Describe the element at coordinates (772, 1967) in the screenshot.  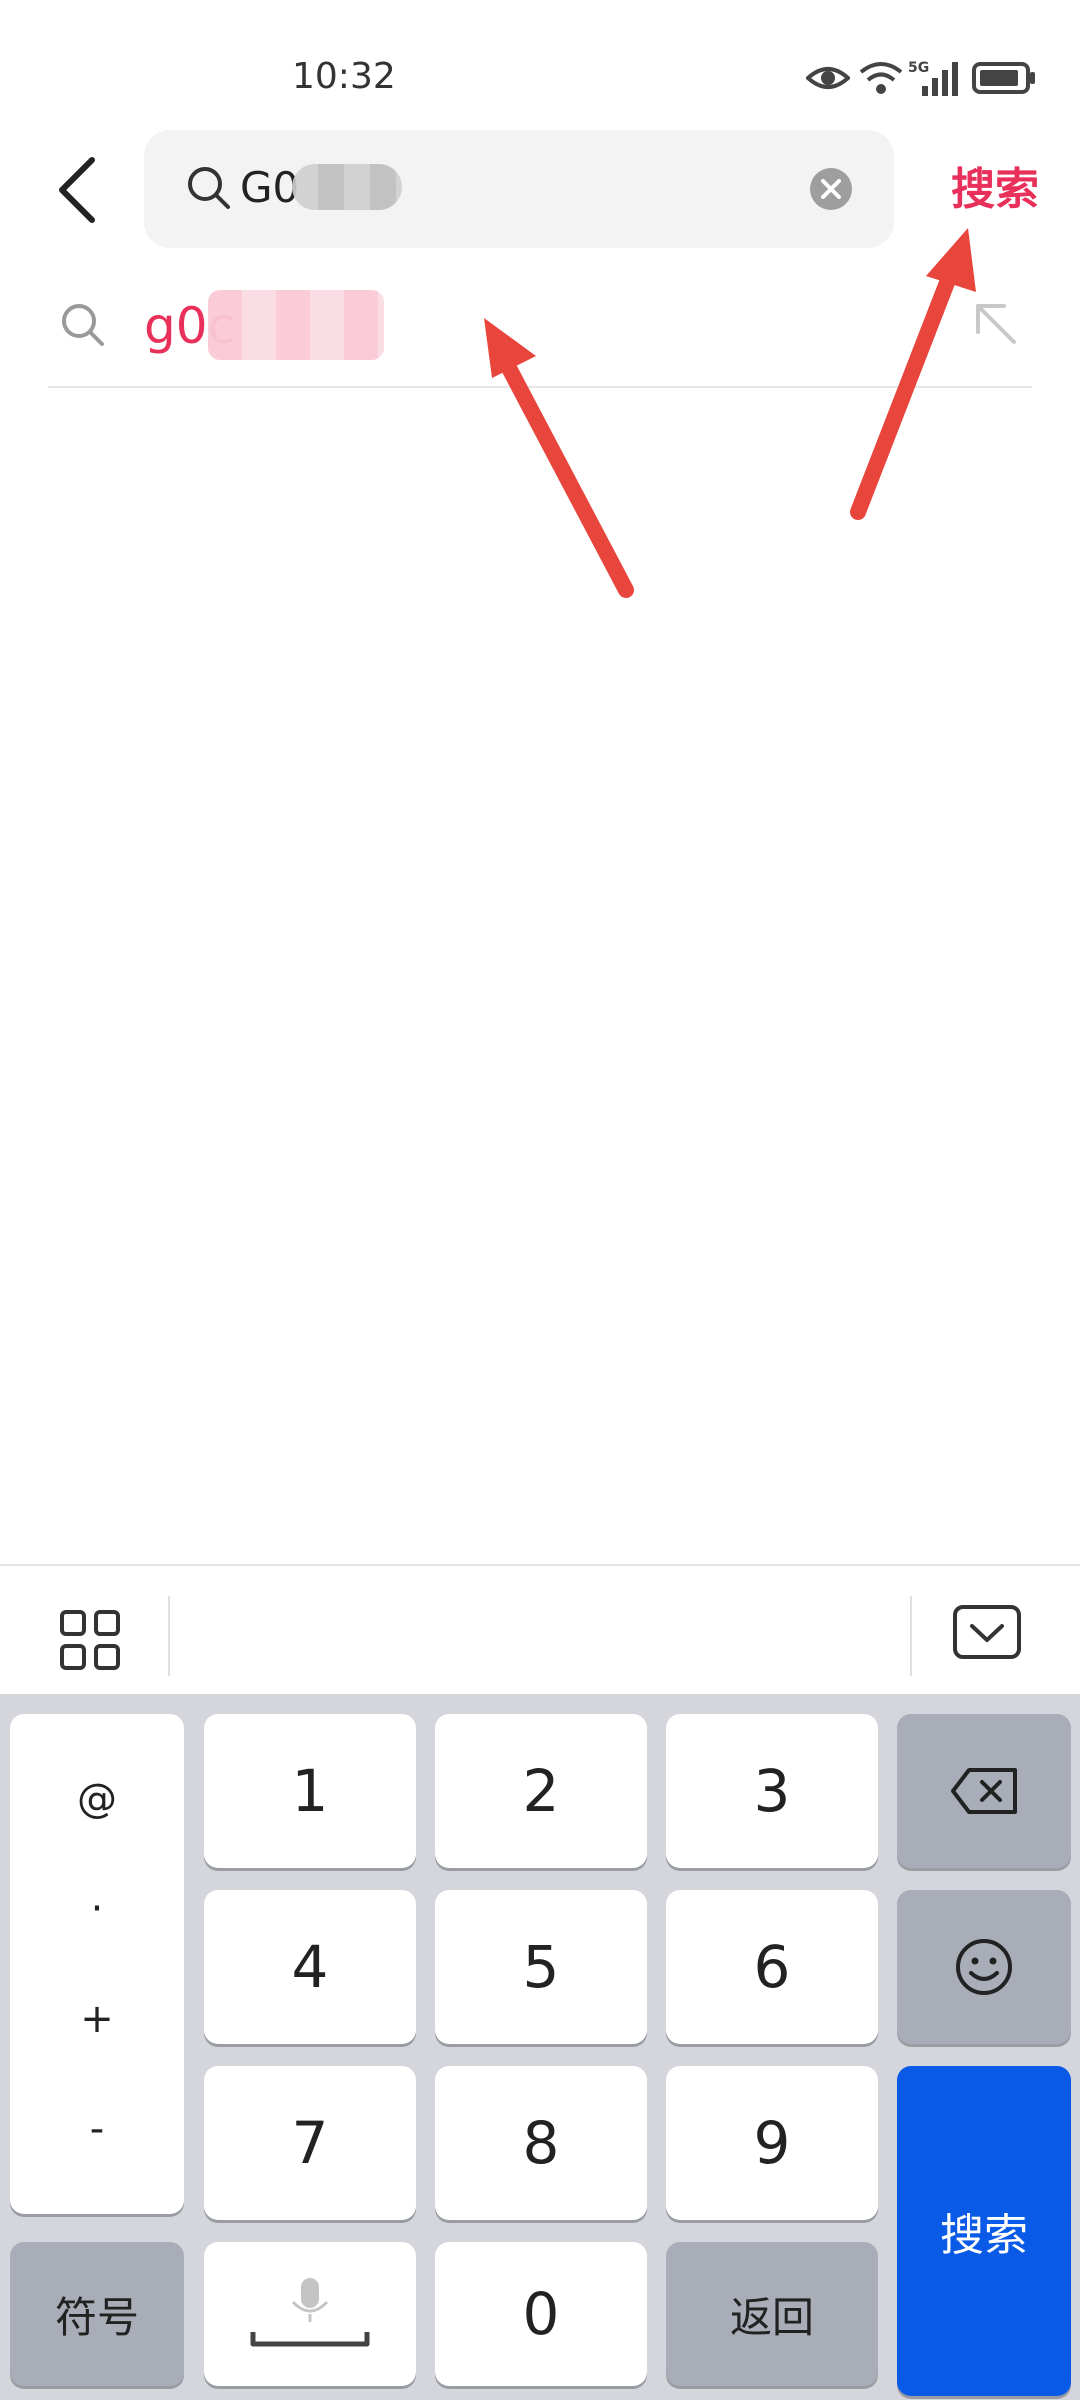
I see `key-6: 6` at that location.